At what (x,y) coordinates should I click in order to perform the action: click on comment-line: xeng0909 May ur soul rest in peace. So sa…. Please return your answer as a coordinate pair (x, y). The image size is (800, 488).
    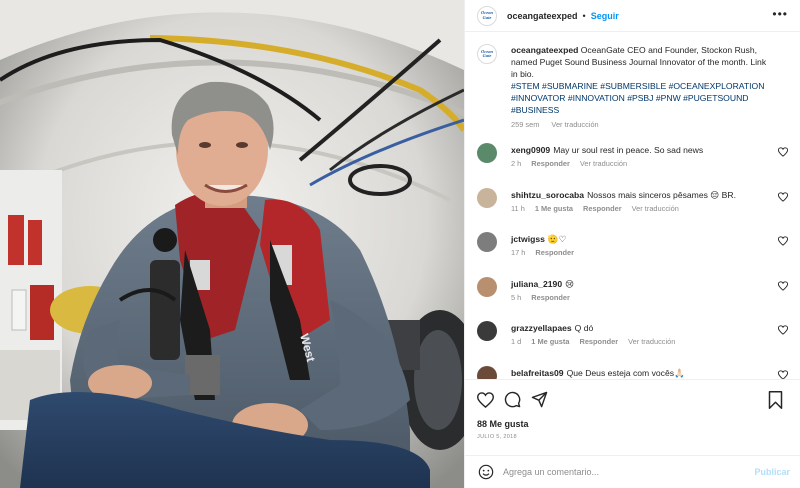
    Looking at the image, I should click on (641, 150).